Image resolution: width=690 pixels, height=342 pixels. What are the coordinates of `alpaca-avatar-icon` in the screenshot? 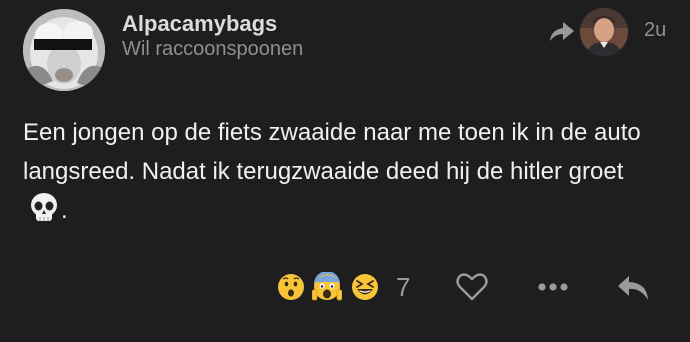 It's located at (64, 50).